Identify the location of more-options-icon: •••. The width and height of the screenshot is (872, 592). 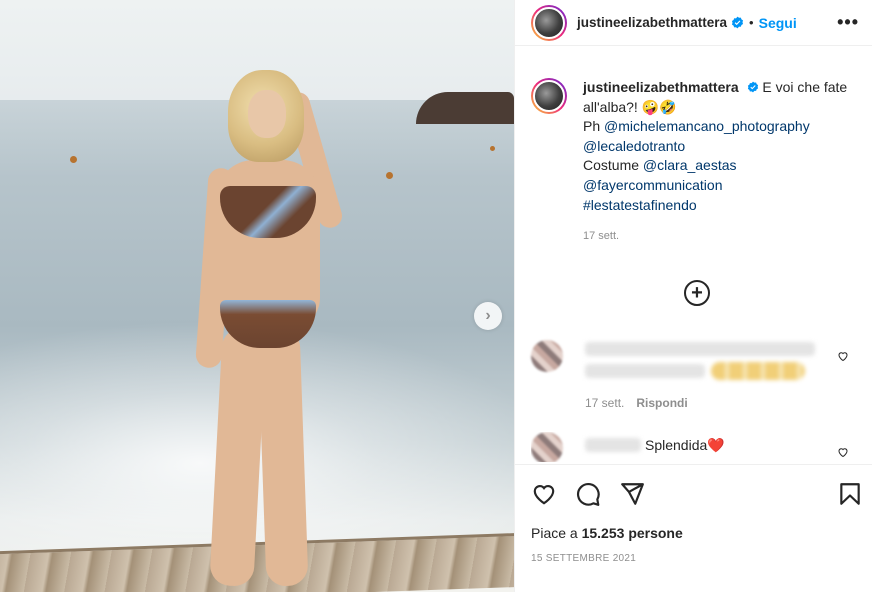
(848, 22).